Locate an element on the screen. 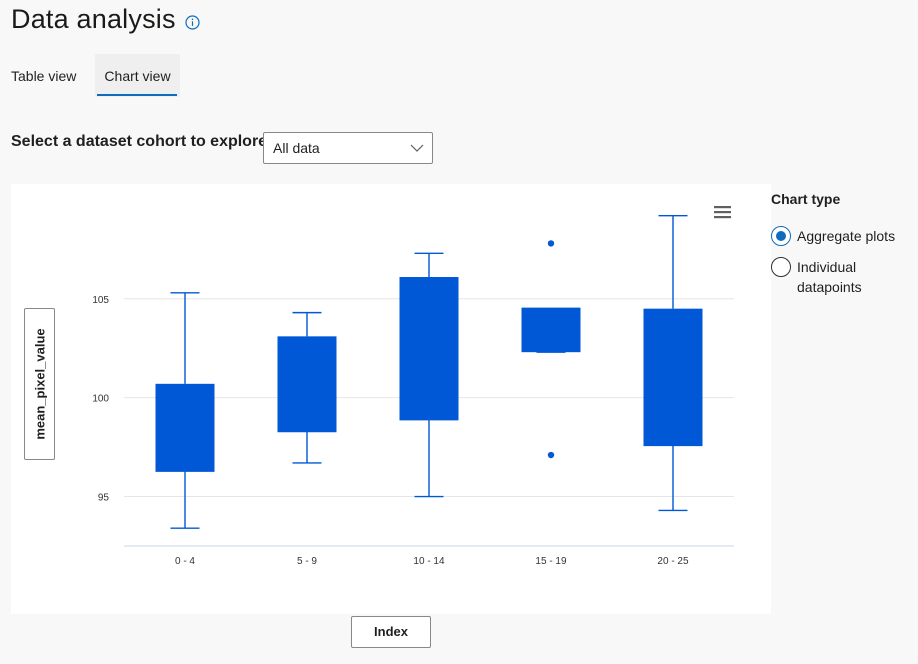 The image size is (918, 664). chart-menu-icon is located at coordinates (722, 212).